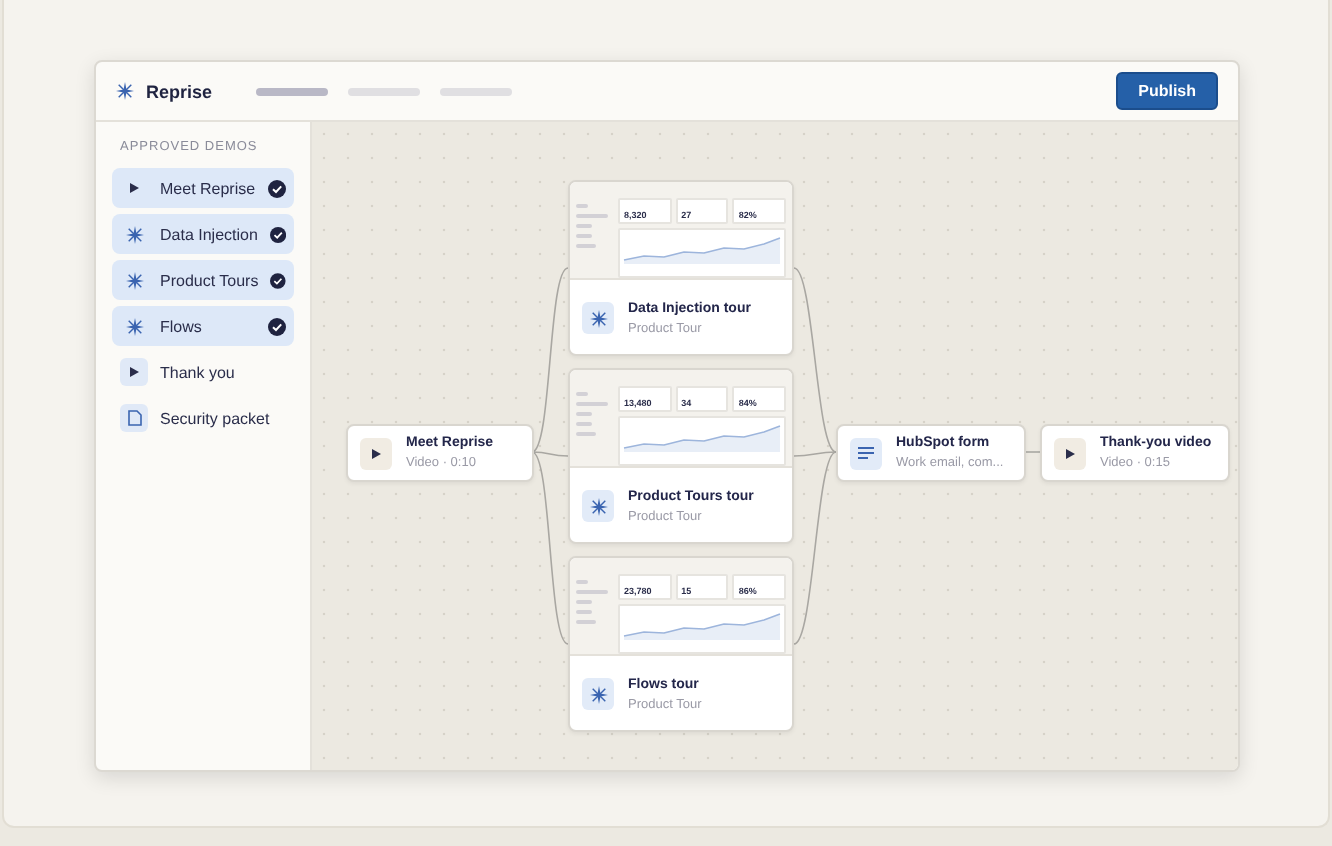 This screenshot has width=1332, height=846. Describe the element at coordinates (203, 326) in the screenshot. I see `sidebar-item: Flows` at that location.